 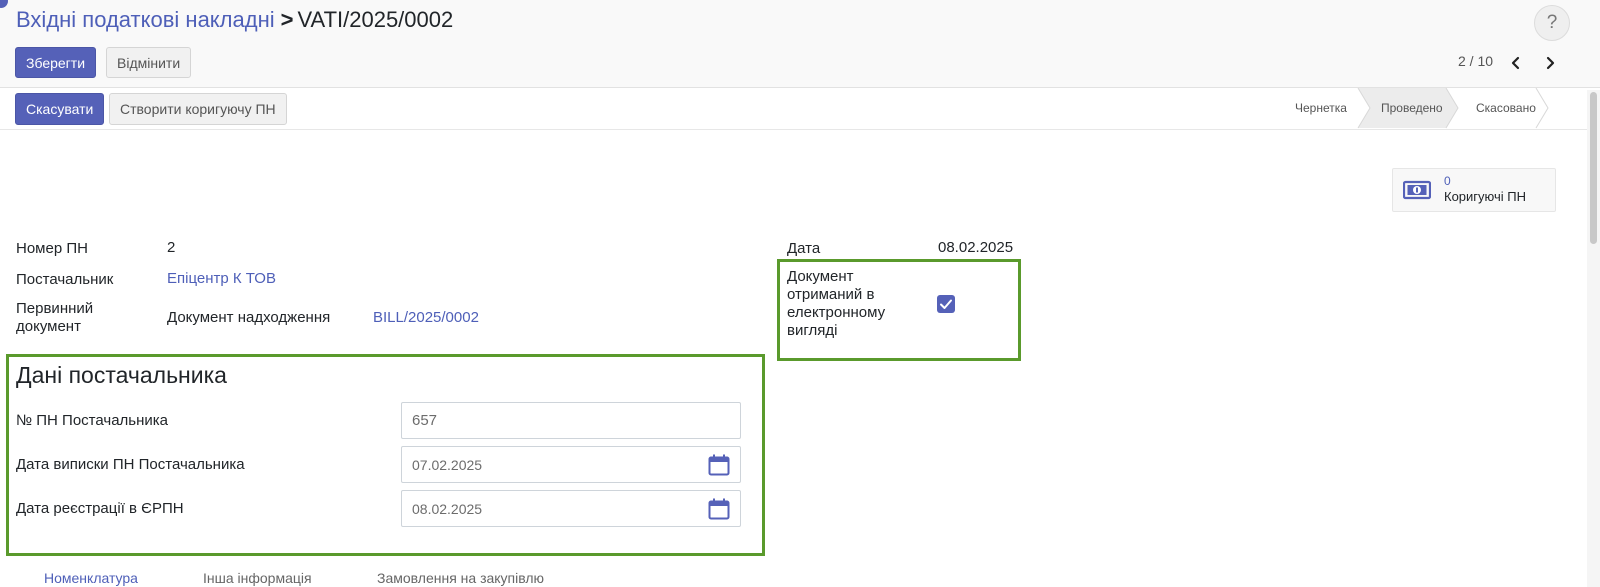 What do you see at coordinates (571, 464) in the screenshot?
I see `issue-date-input: 07.02.2025` at bounding box center [571, 464].